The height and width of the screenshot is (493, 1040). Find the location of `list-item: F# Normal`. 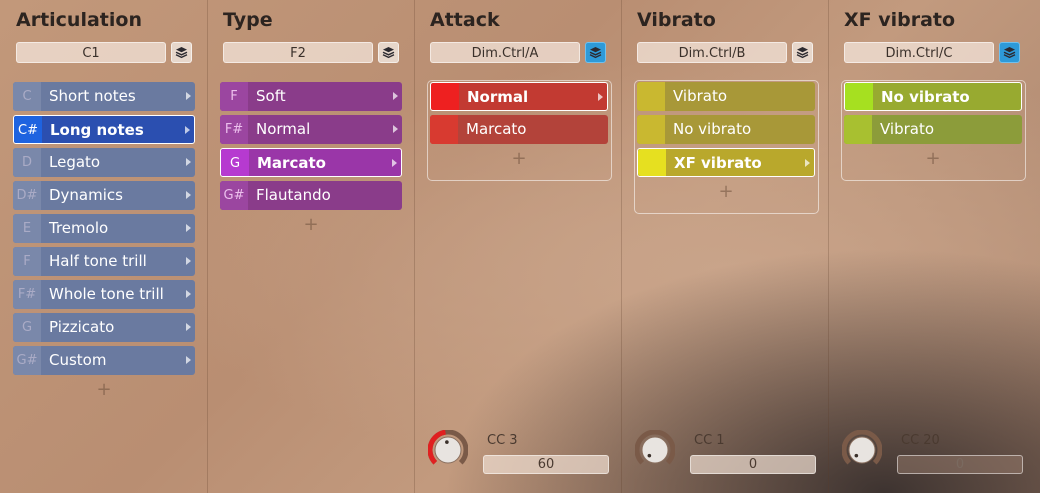

list-item: F# Normal is located at coordinates (311, 129).